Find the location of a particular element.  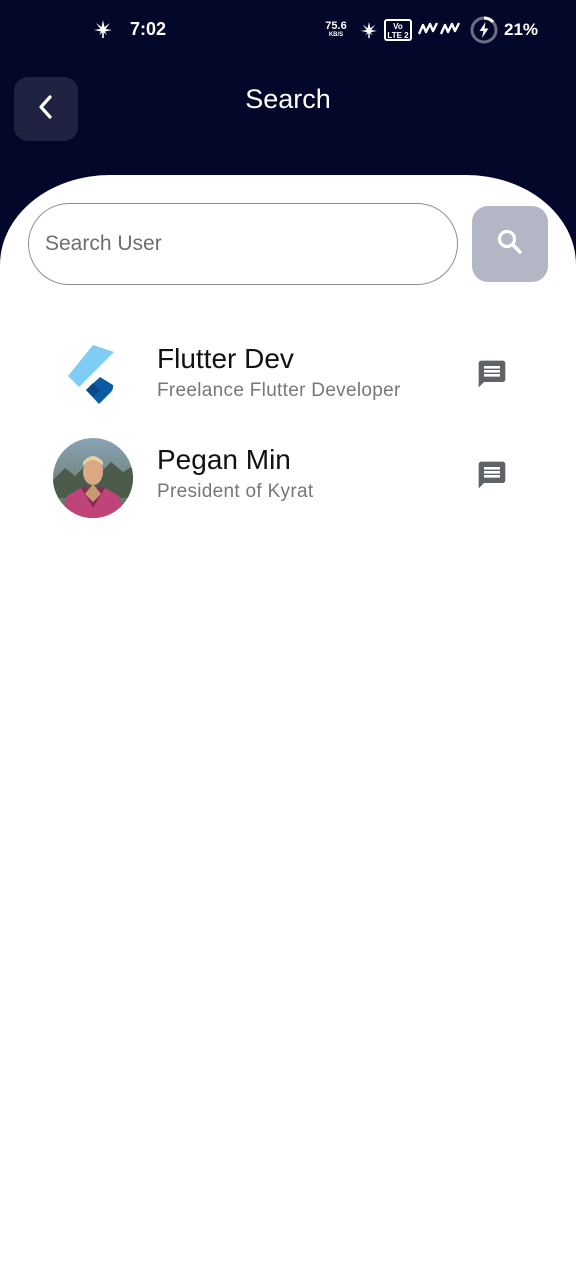

search-button is located at coordinates (510, 244).